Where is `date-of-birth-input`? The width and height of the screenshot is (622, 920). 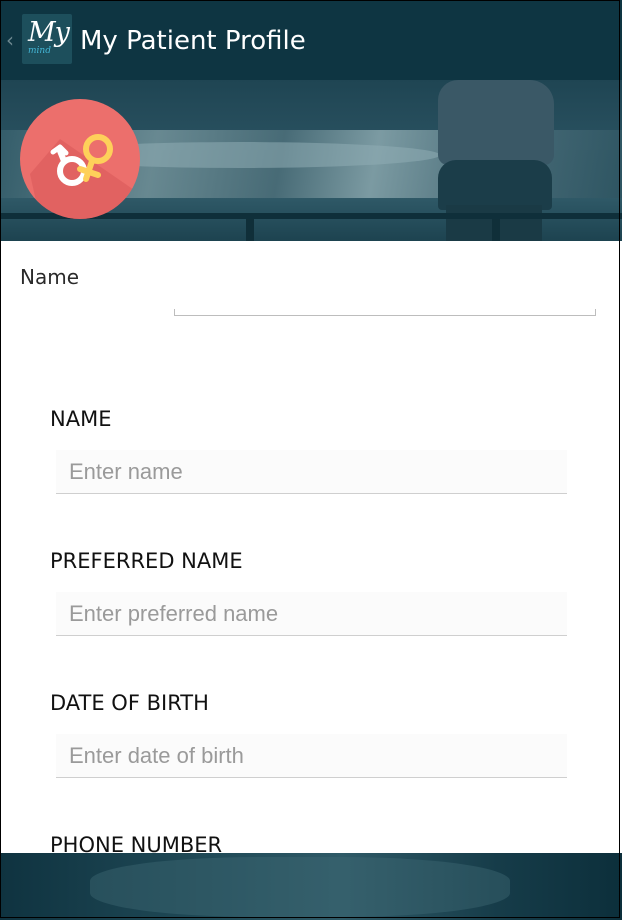
date-of-birth-input is located at coordinates (311, 755).